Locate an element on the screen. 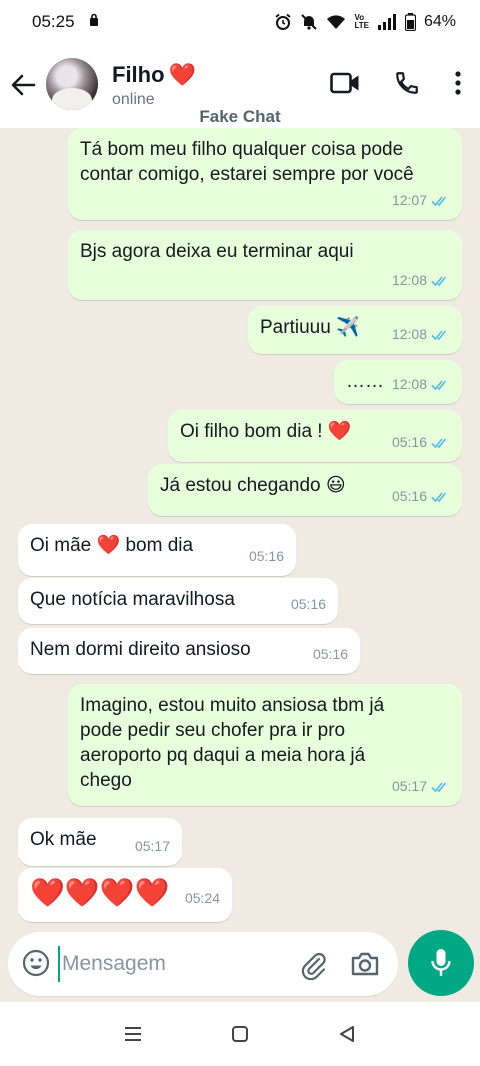  voice-message-button is located at coordinates (441, 963).